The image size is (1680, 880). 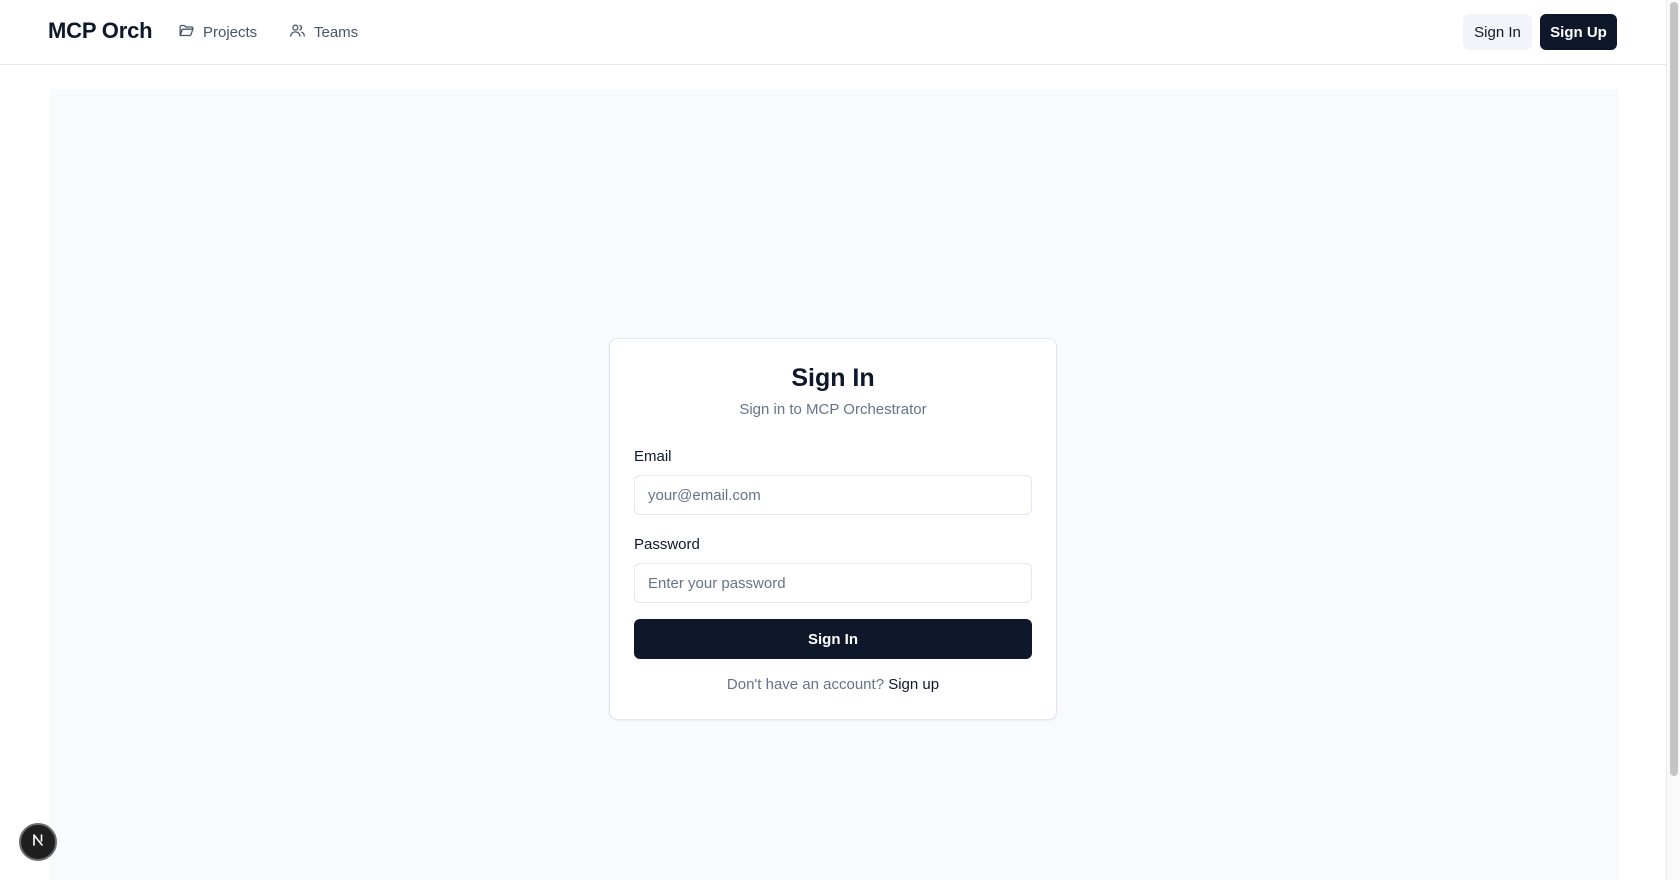 I want to click on folder-icon, so click(x=186, y=32).